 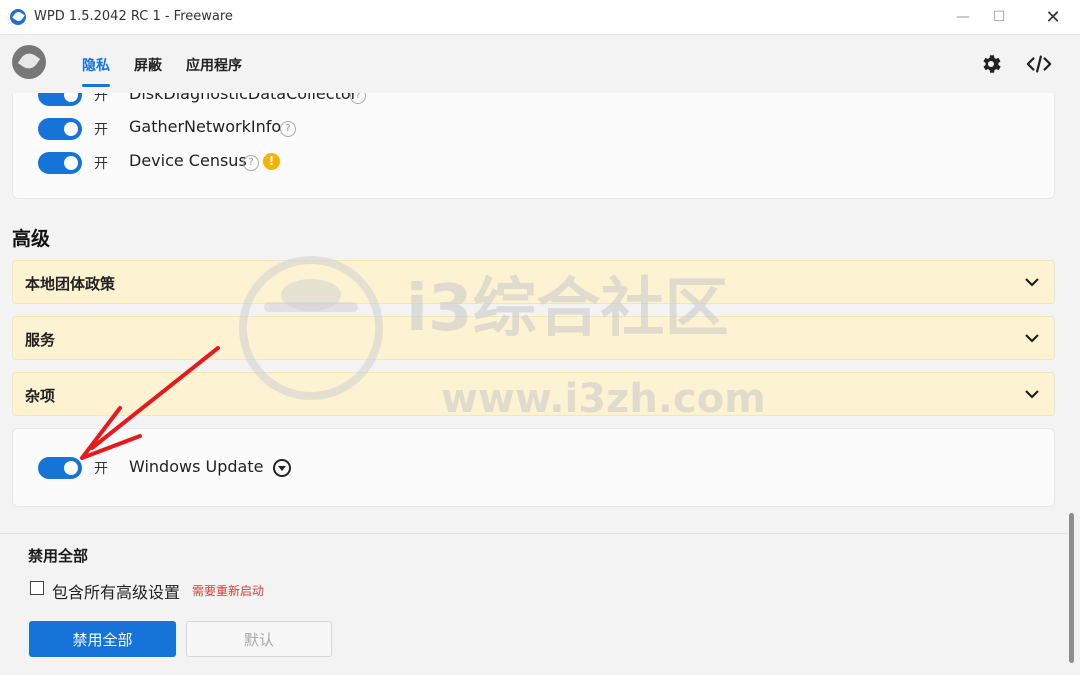 I want to click on item-name: Device Census, so click(x=188, y=160).